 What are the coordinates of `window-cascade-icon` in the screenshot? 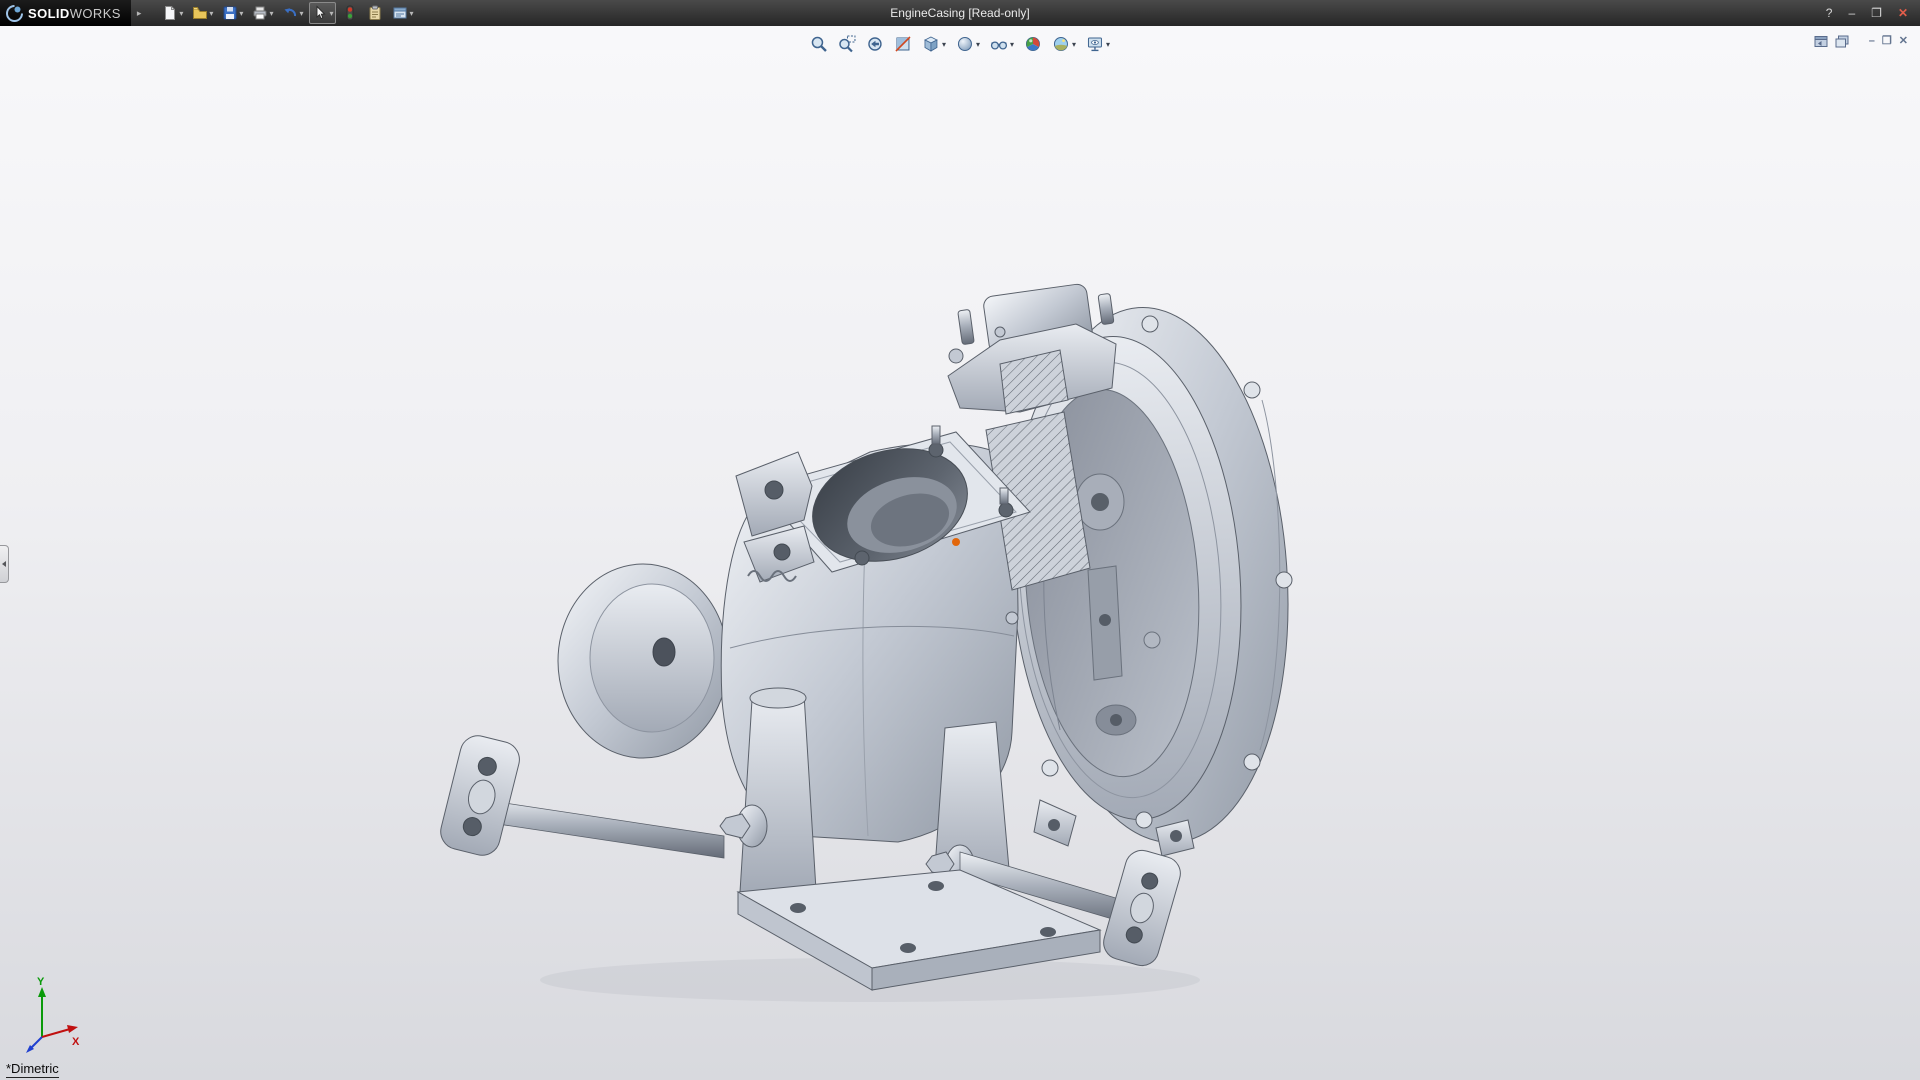 It's located at (1842, 41).